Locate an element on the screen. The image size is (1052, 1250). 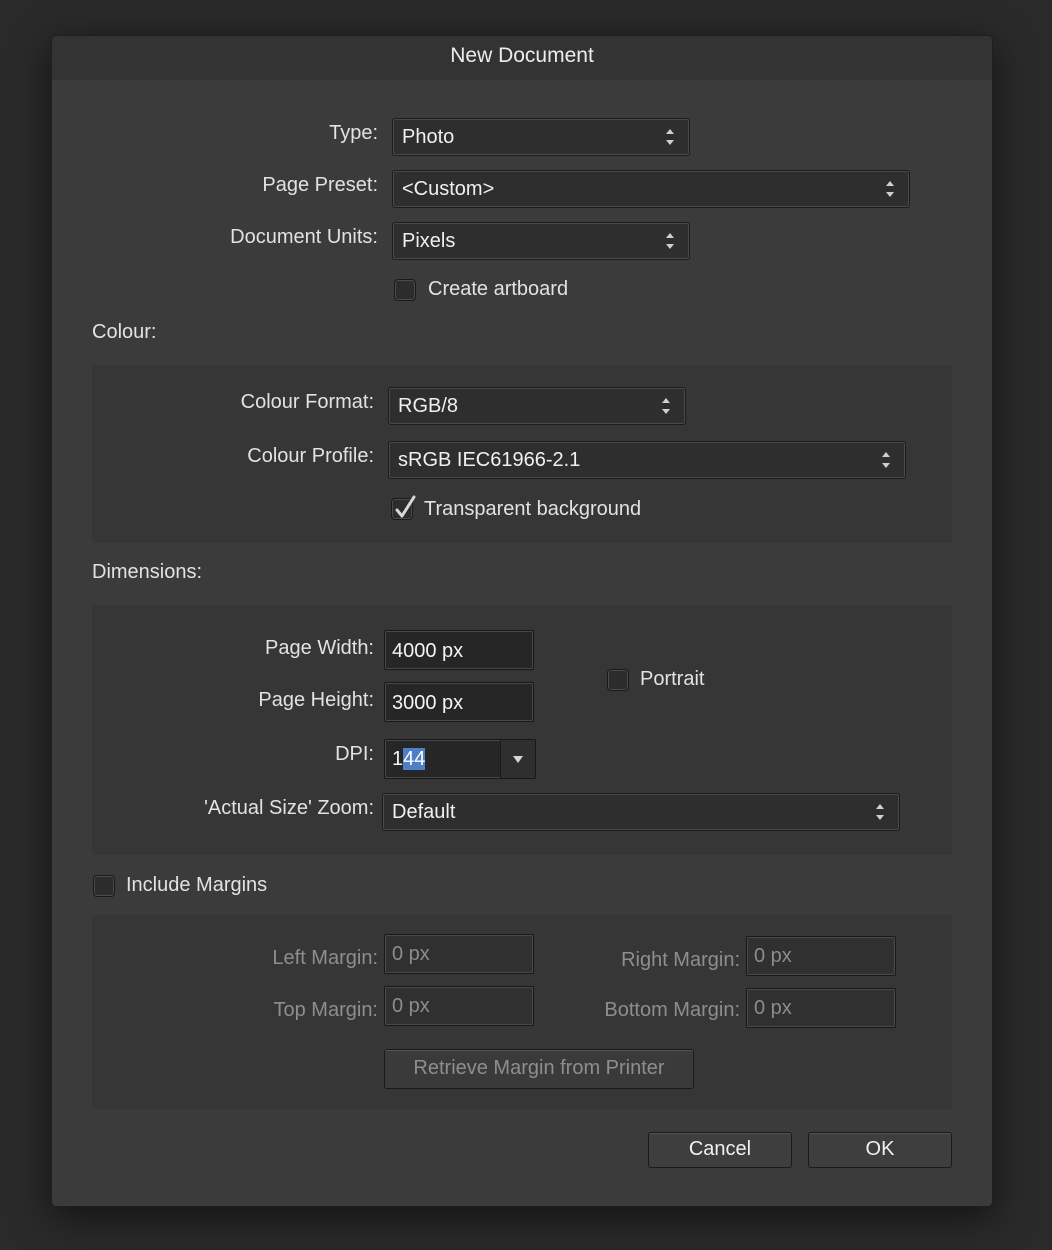
page-preset-label: Page Preset: is located at coordinates (320, 185).